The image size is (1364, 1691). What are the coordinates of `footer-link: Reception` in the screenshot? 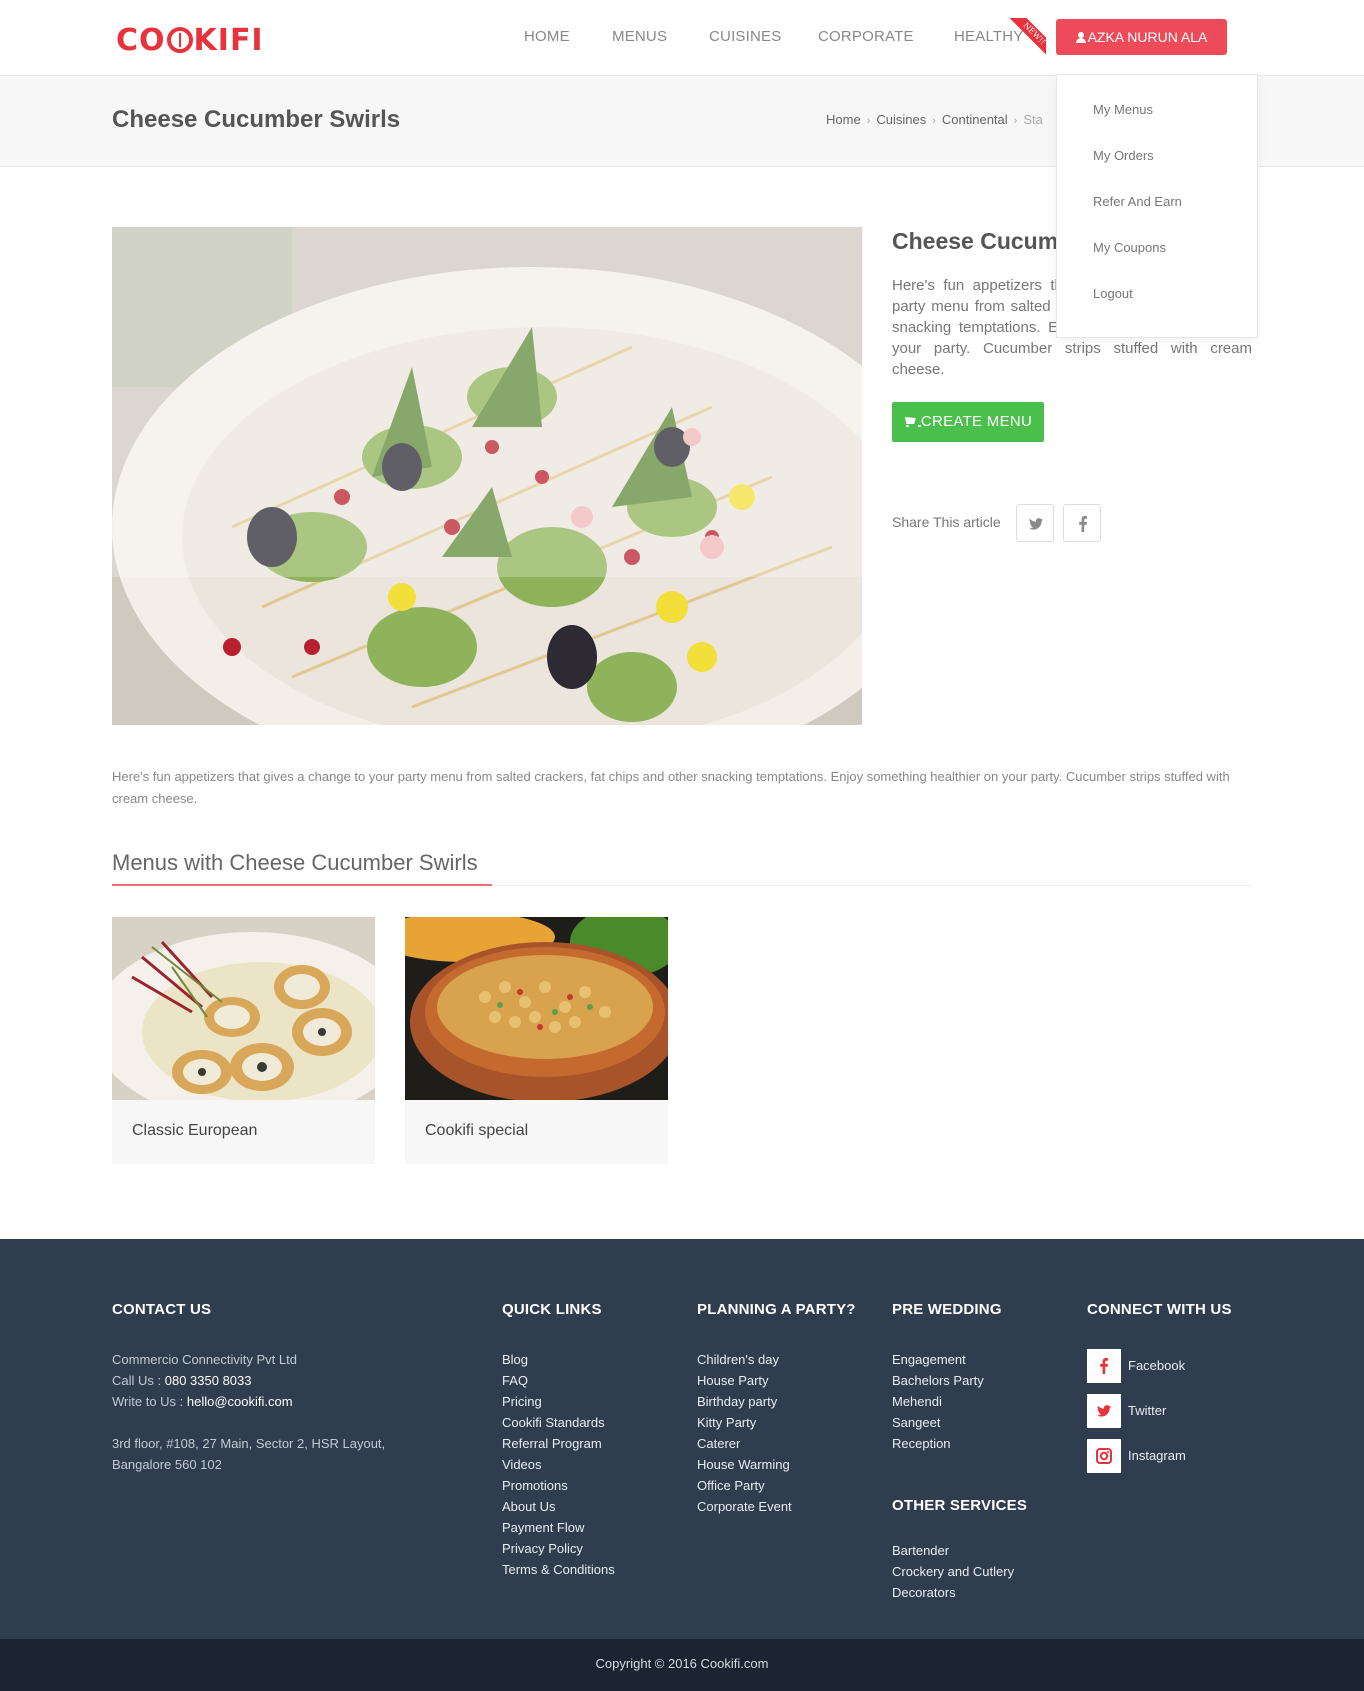 It's located at (938, 1443).